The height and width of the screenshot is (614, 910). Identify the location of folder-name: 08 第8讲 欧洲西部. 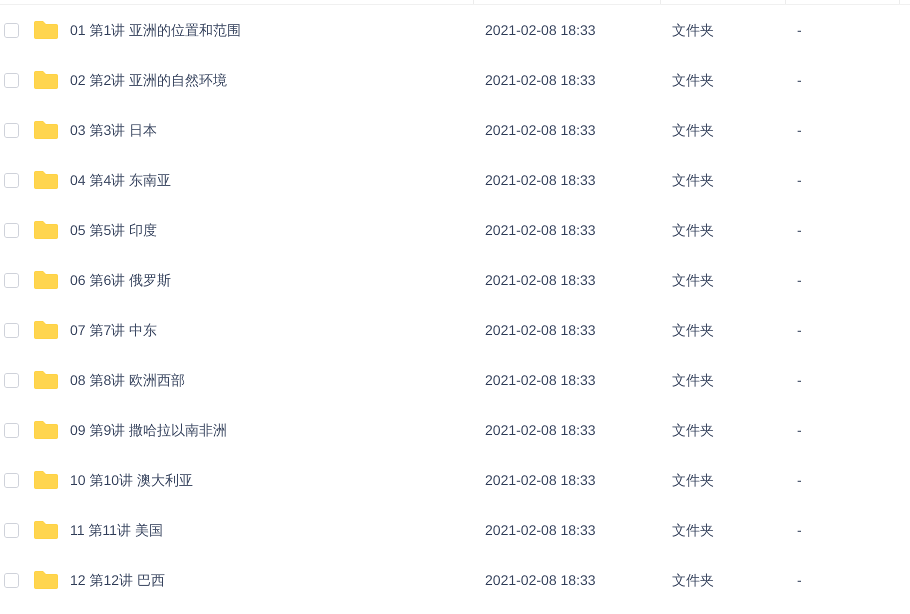
(277, 380).